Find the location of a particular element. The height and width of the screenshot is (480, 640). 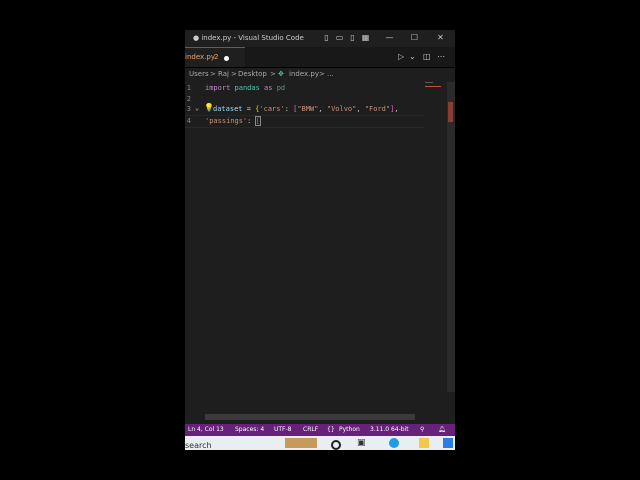

vertical-scrollbar is located at coordinates (451, 237).